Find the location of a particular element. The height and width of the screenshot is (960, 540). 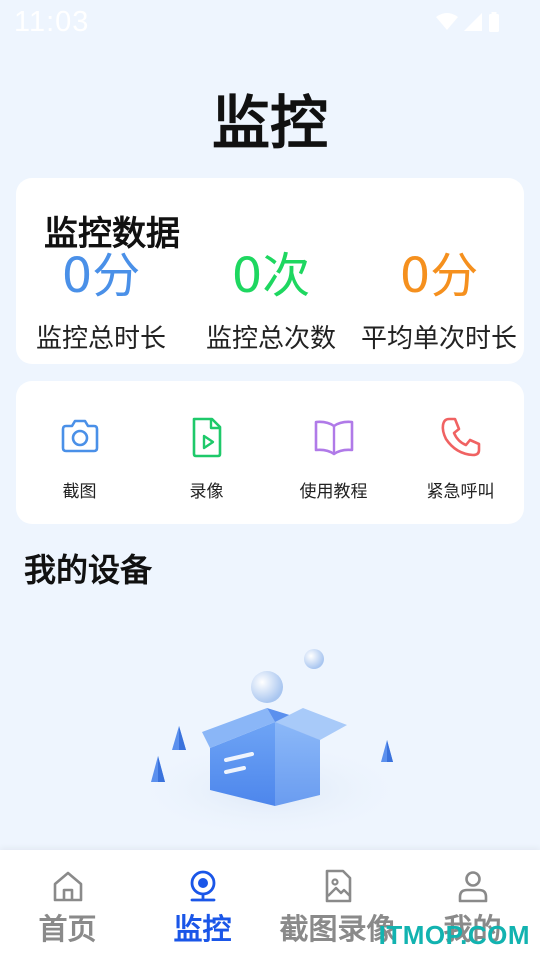

stat-total-duration: 0分 监控总时长 is located at coordinates (101, 300).